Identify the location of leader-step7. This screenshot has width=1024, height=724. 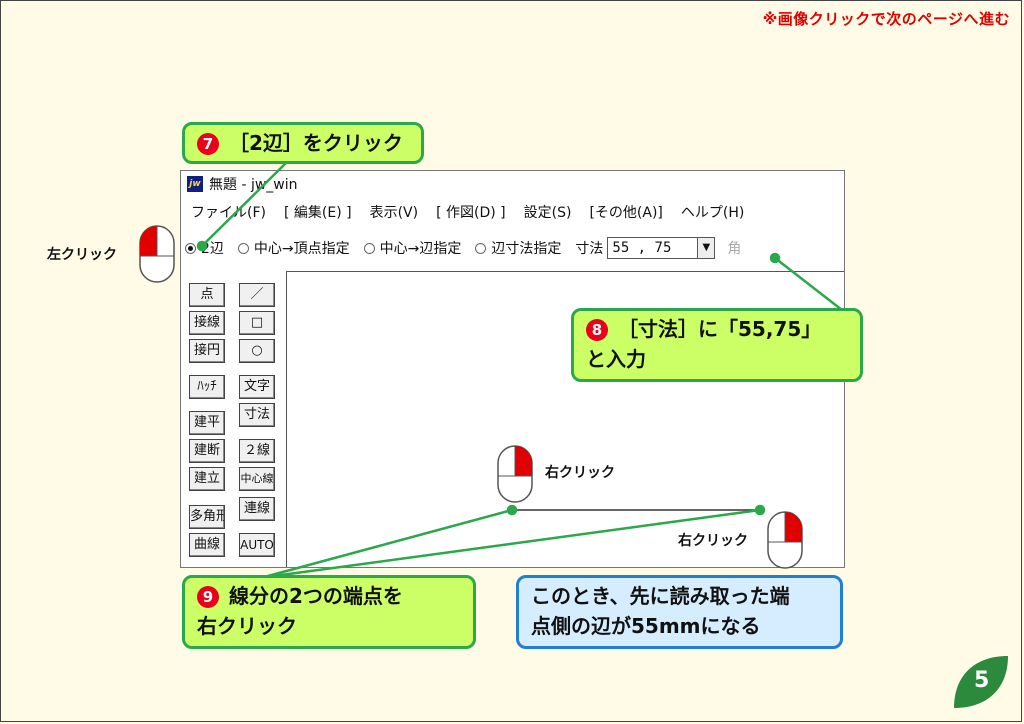
(244, 204).